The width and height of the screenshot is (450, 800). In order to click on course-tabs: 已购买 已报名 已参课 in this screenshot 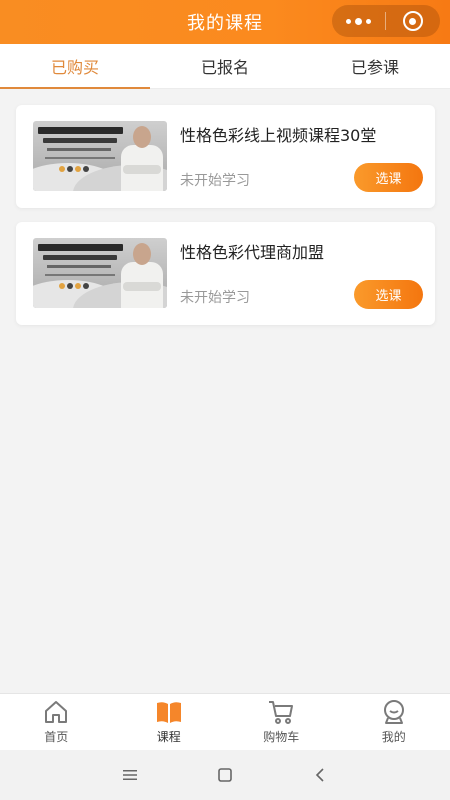, I will do `click(225, 66)`.